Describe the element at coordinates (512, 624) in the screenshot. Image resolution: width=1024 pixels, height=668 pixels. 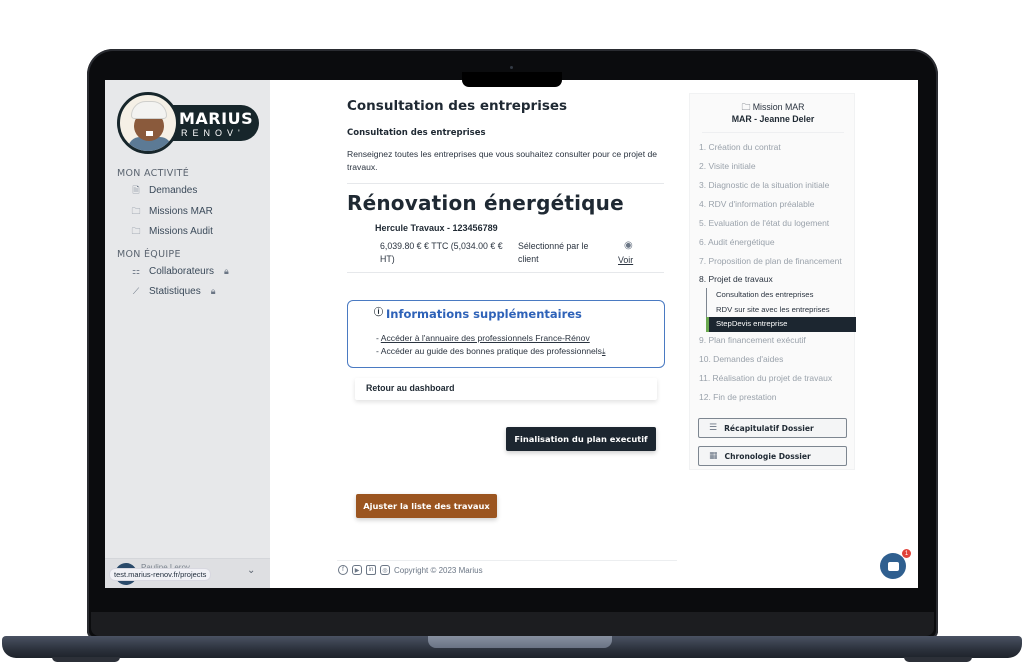
I see `laptop-bezel` at that location.